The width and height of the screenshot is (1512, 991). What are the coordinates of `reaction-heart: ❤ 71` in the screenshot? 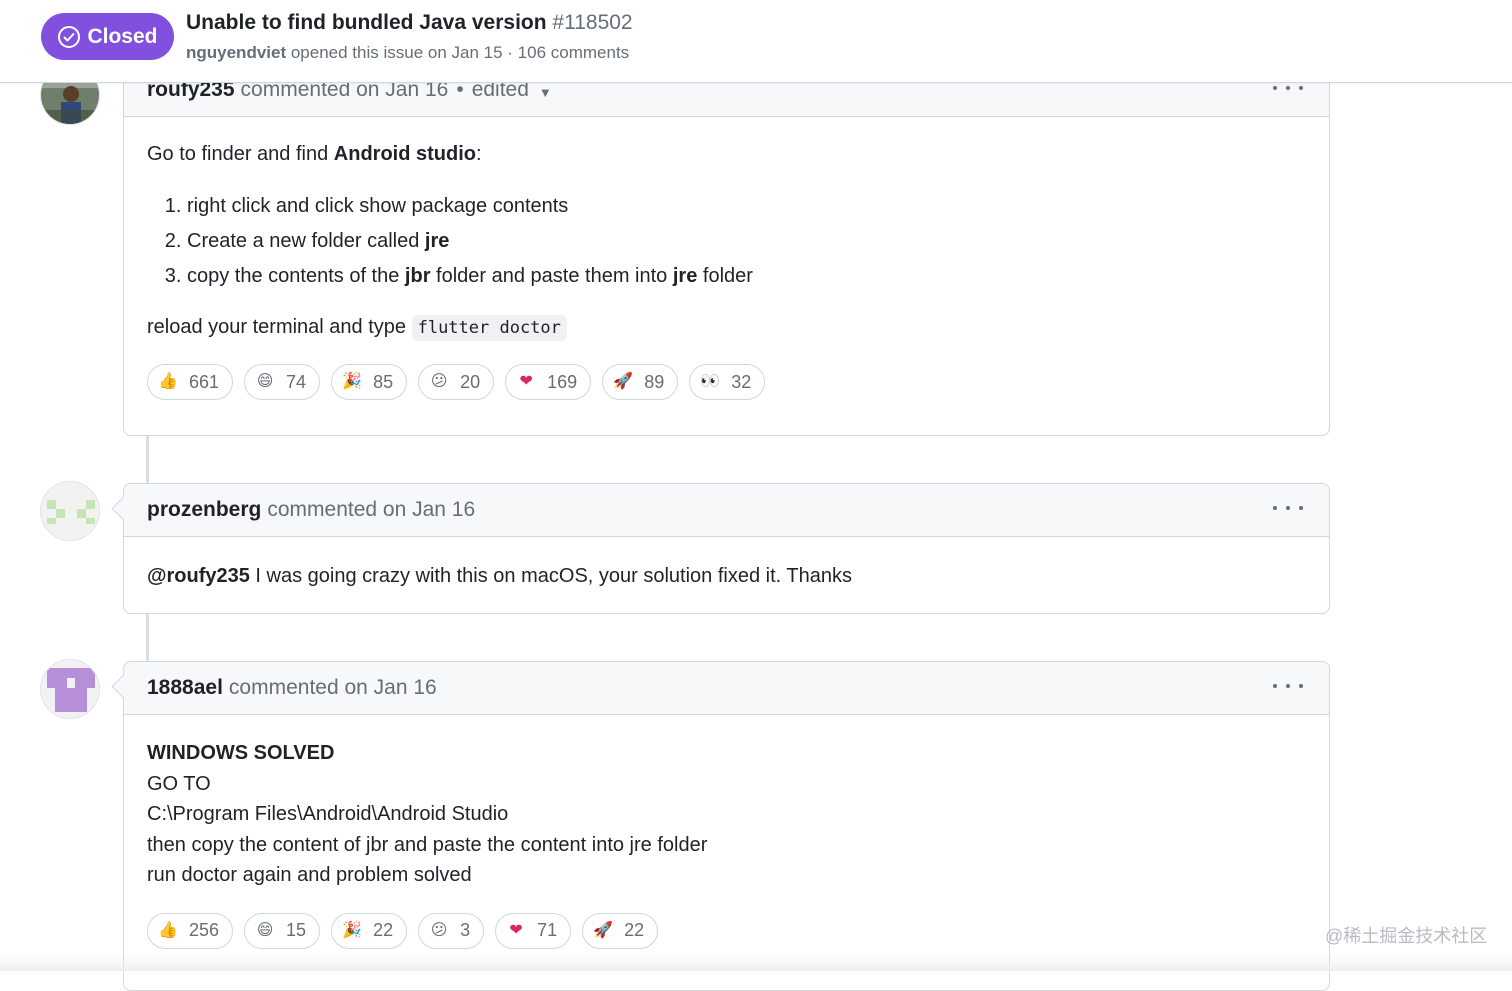 It's located at (533, 930).